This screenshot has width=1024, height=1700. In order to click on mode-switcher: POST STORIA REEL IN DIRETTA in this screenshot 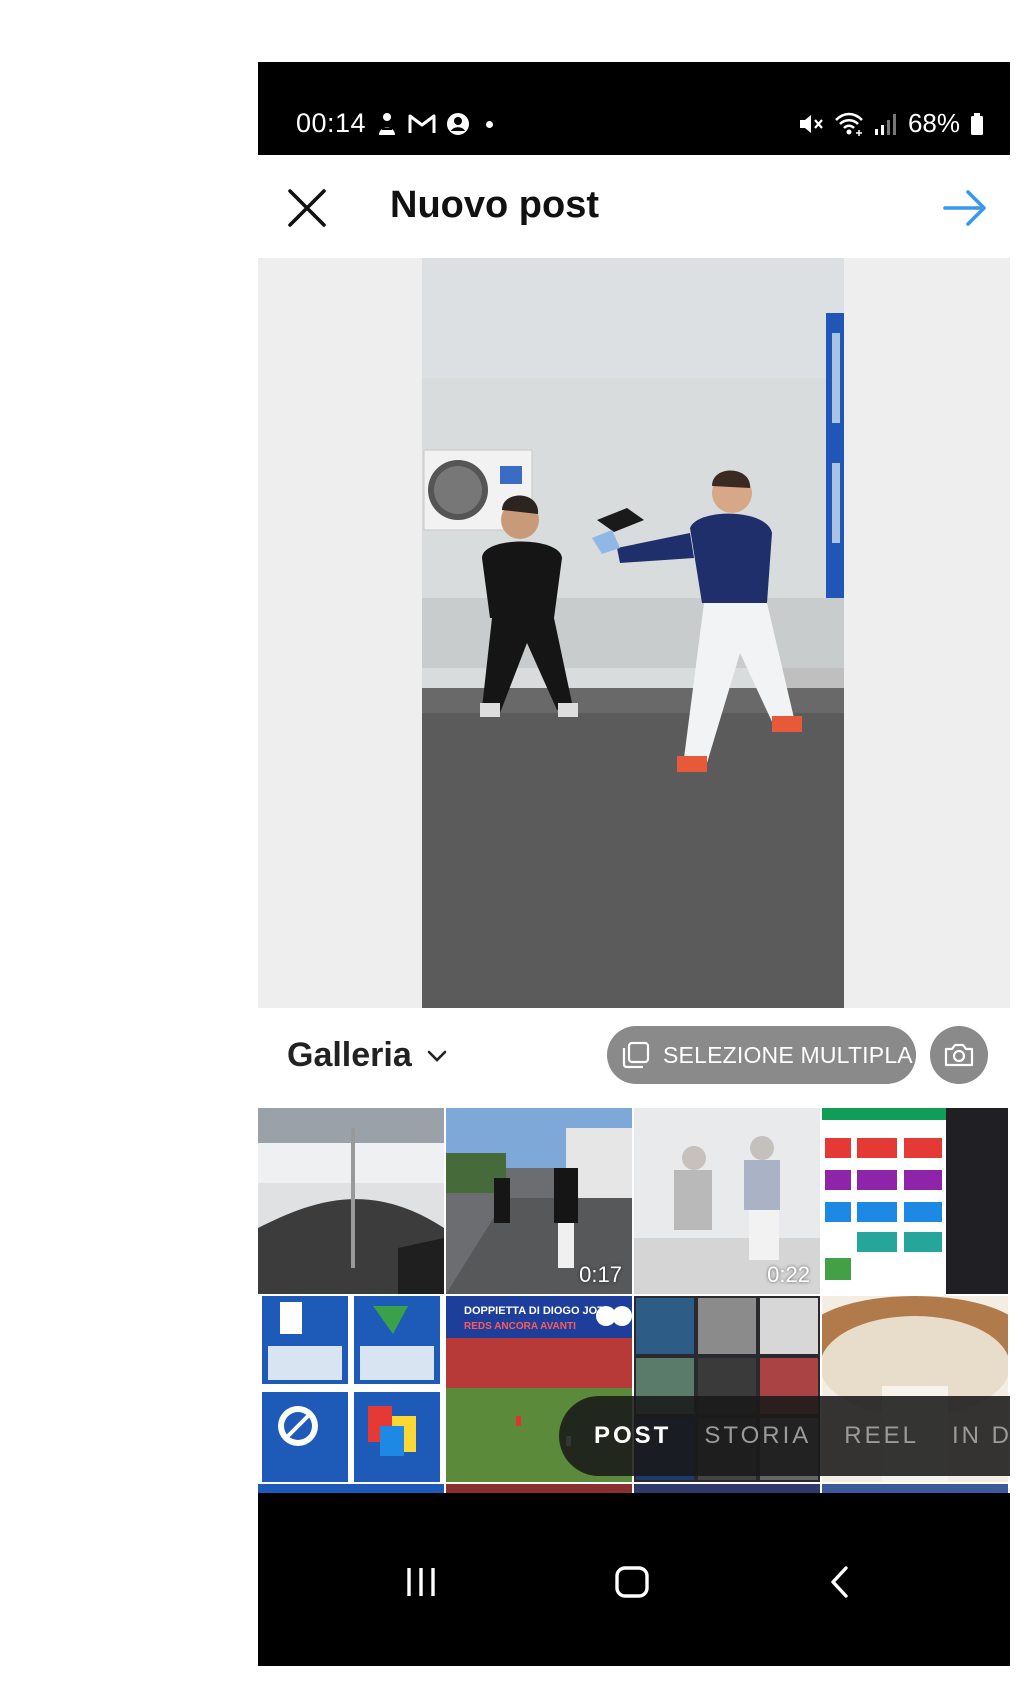, I will do `click(784, 1436)`.